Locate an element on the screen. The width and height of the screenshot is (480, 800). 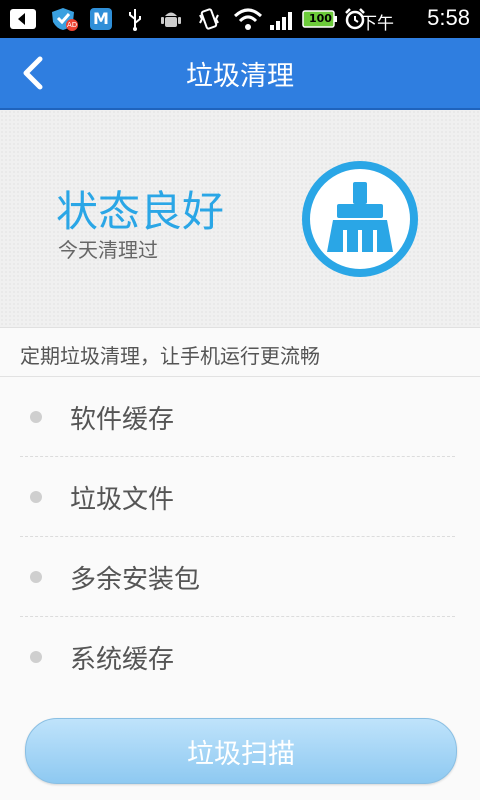
battery-icon: 100 is located at coordinates (320, 19).